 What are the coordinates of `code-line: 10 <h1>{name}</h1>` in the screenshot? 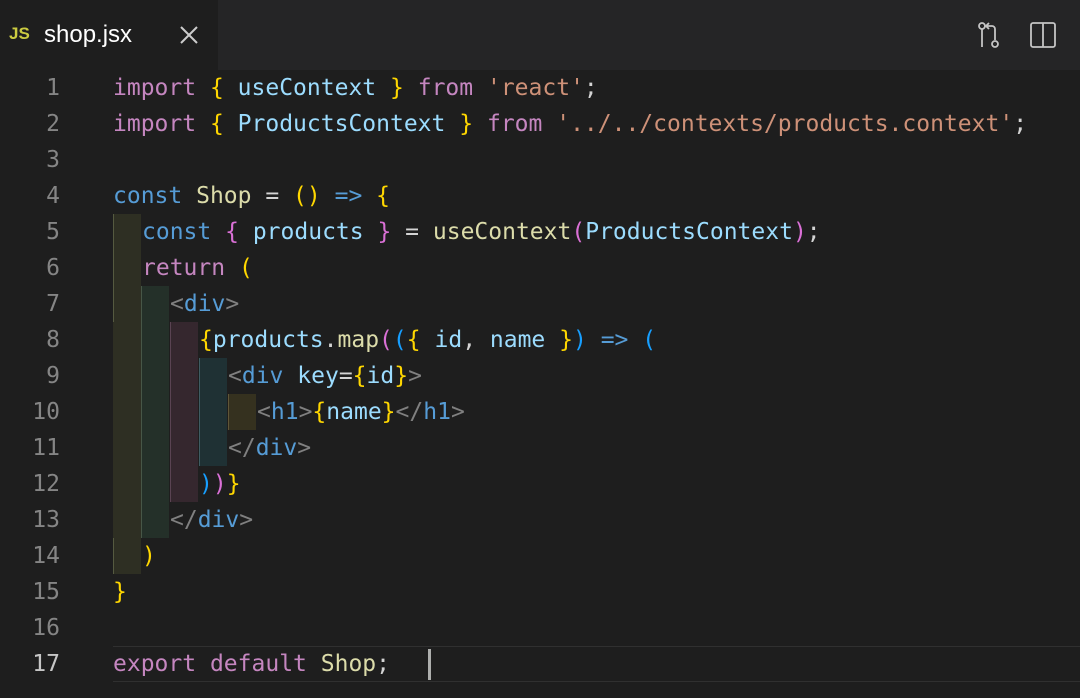 It's located at (540, 412).